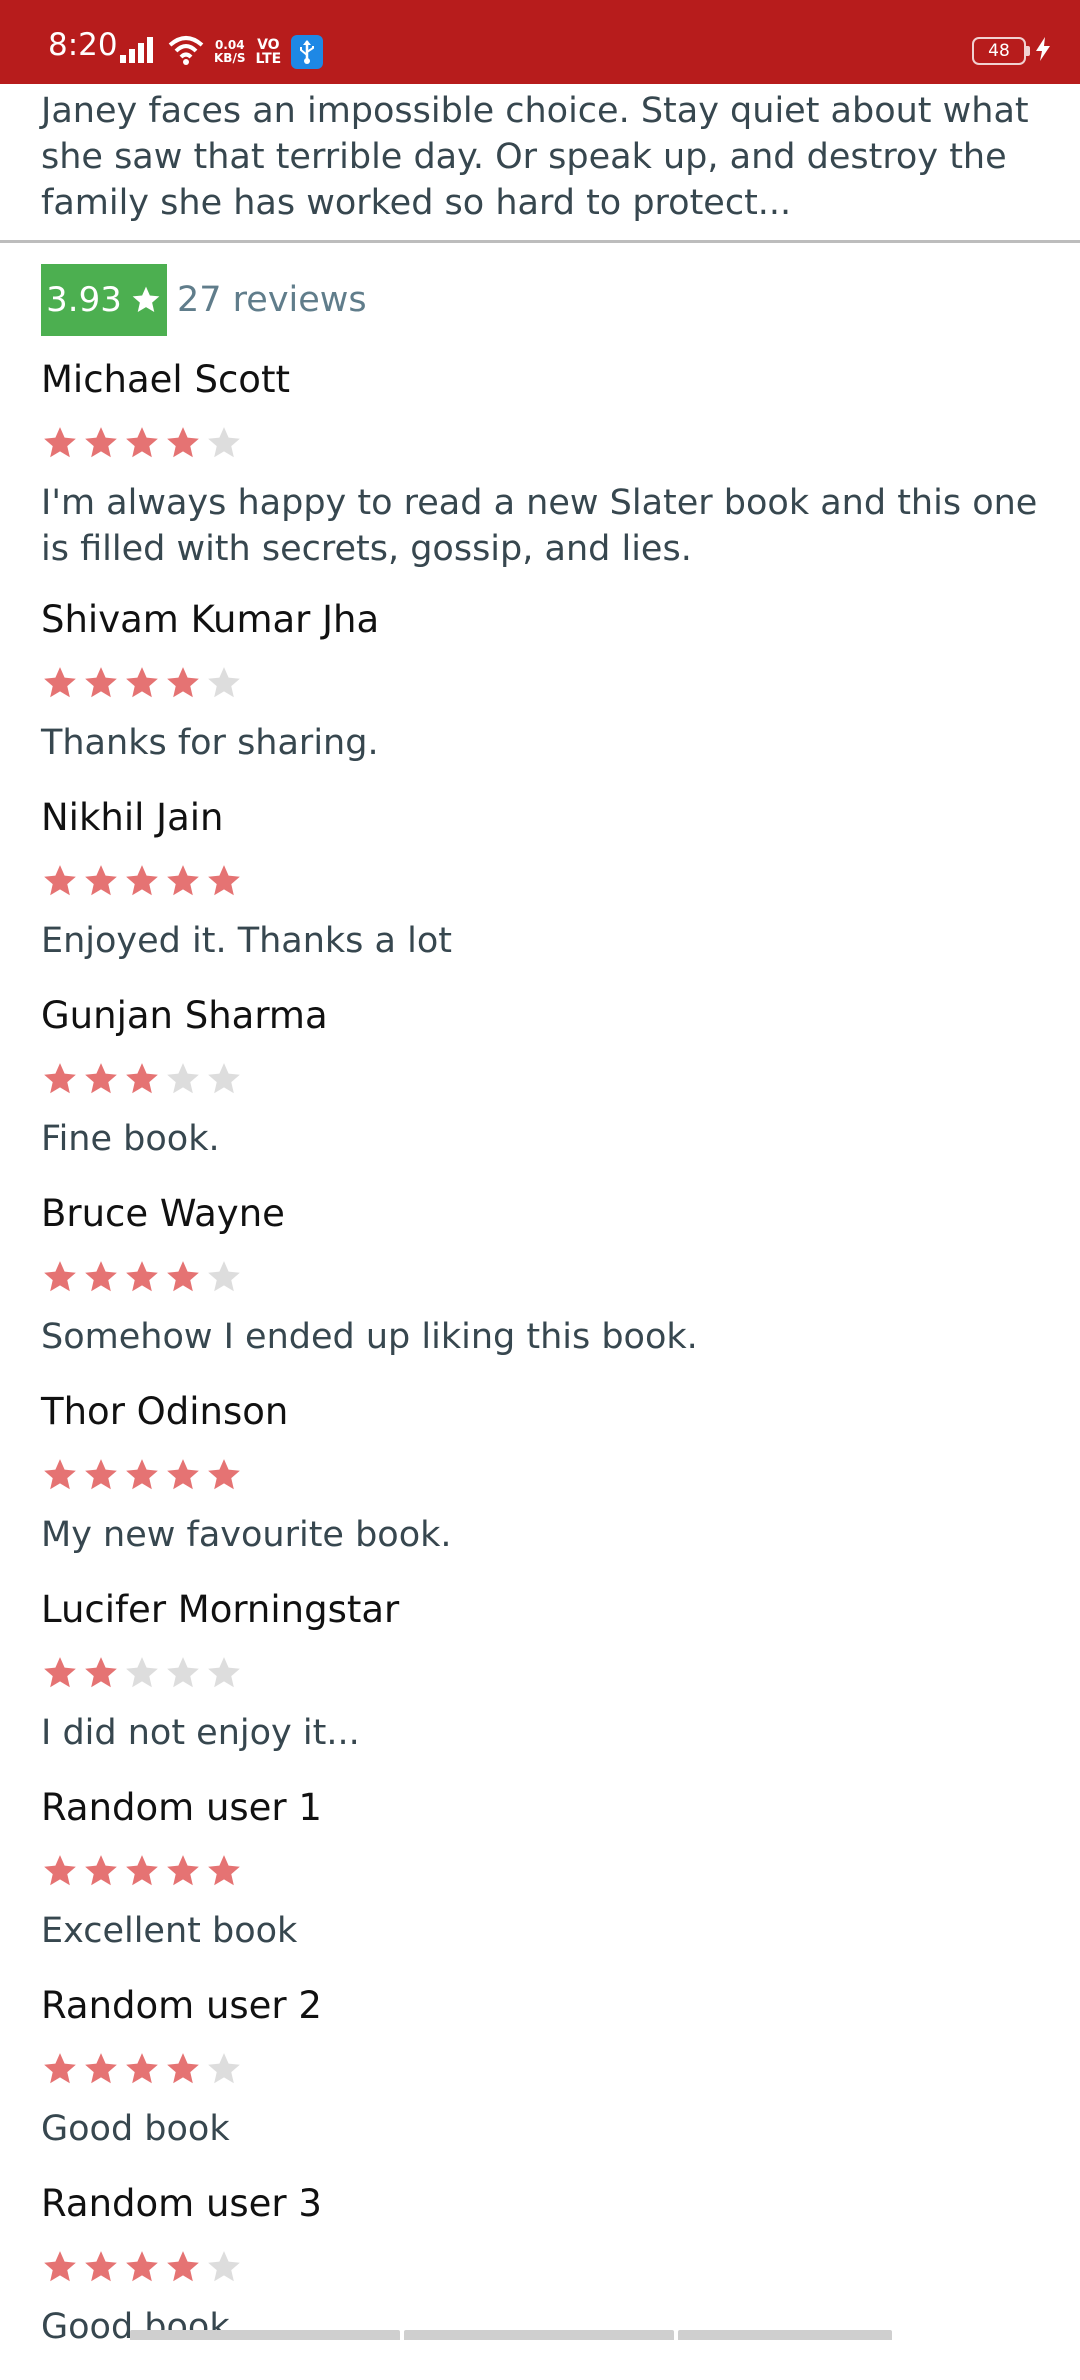 Image resolution: width=1080 pixels, height=2380 pixels. Describe the element at coordinates (268, 45) in the screenshot. I see `volte-top: VO` at that location.